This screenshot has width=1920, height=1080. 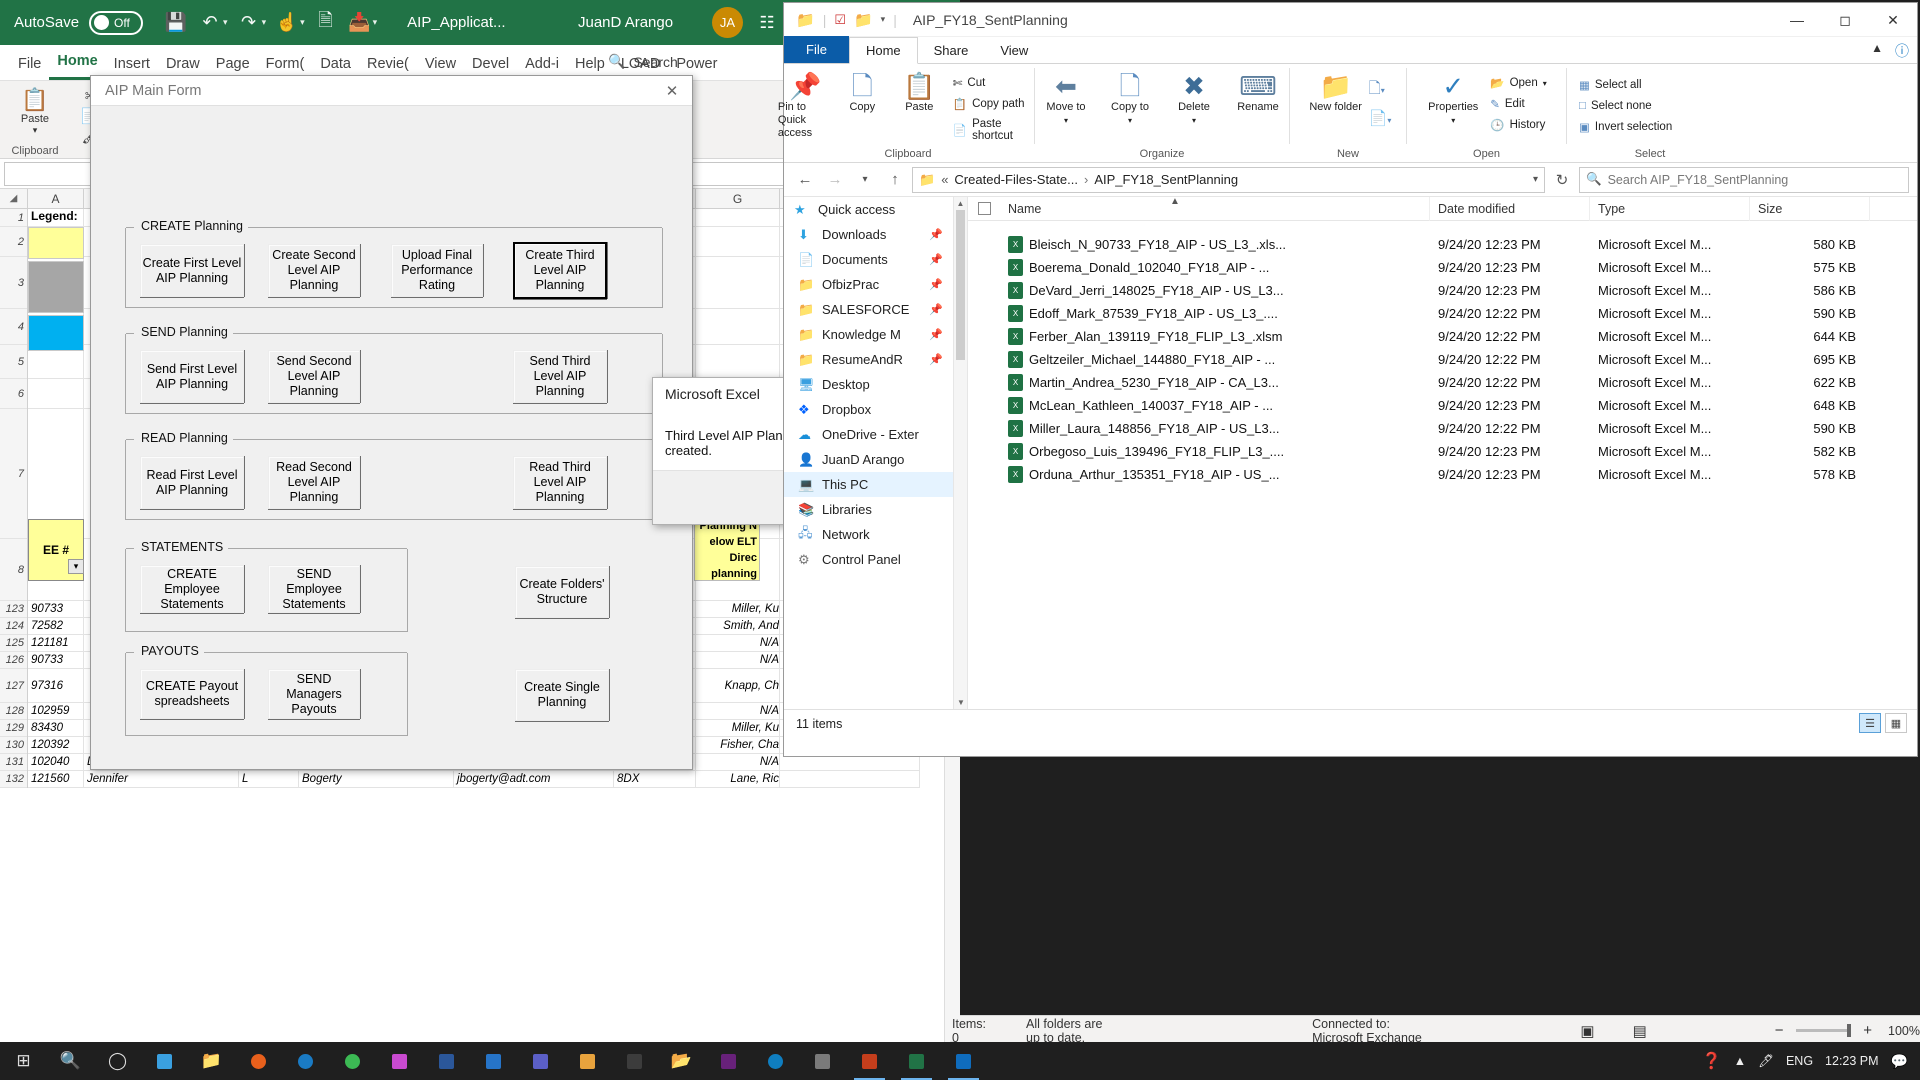 What do you see at coordinates (1587, 1031) in the screenshot?
I see `details-pane-icon: ▣` at bounding box center [1587, 1031].